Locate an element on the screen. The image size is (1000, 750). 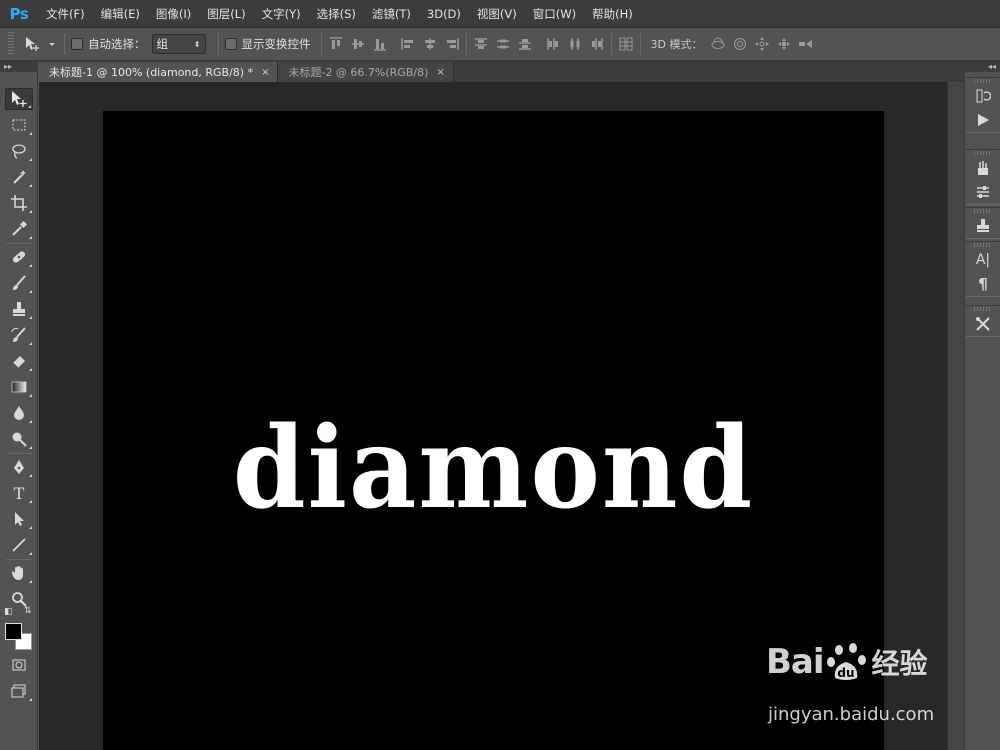
canvas-text-layer: diamond is located at coordinates (493, 467).